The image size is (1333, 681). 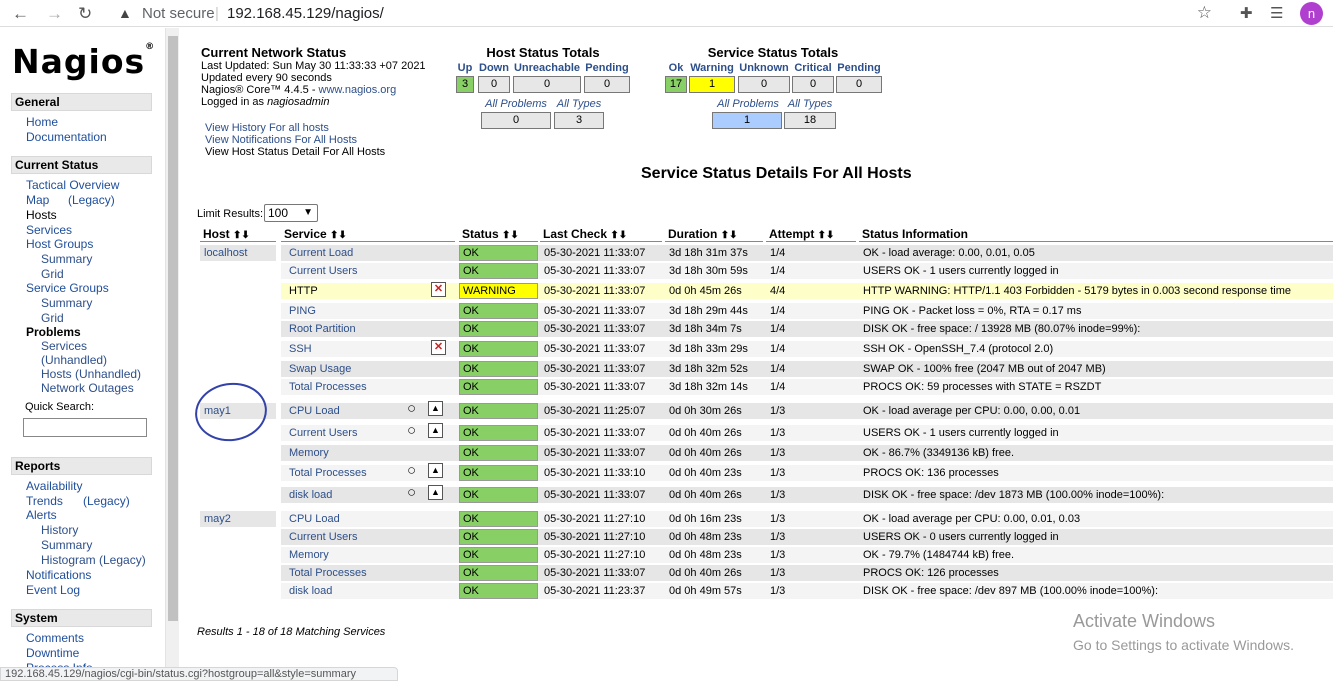 I want to click on sidebar-item-problem-services-unhandled: (Unhandled), so click(x=74, y=360).